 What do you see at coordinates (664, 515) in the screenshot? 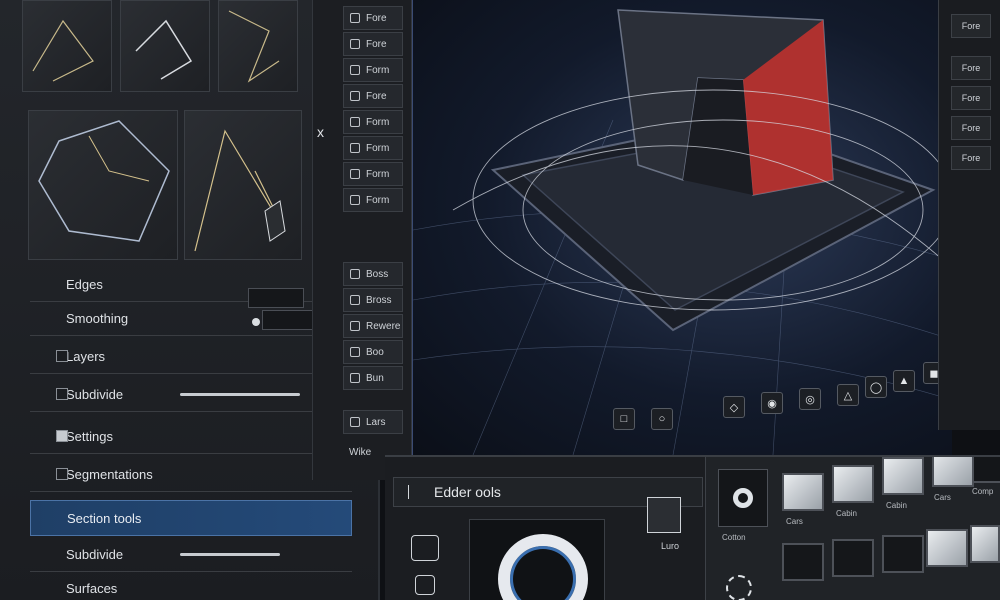
I see `image-icon` at bounding box center [664, 515].